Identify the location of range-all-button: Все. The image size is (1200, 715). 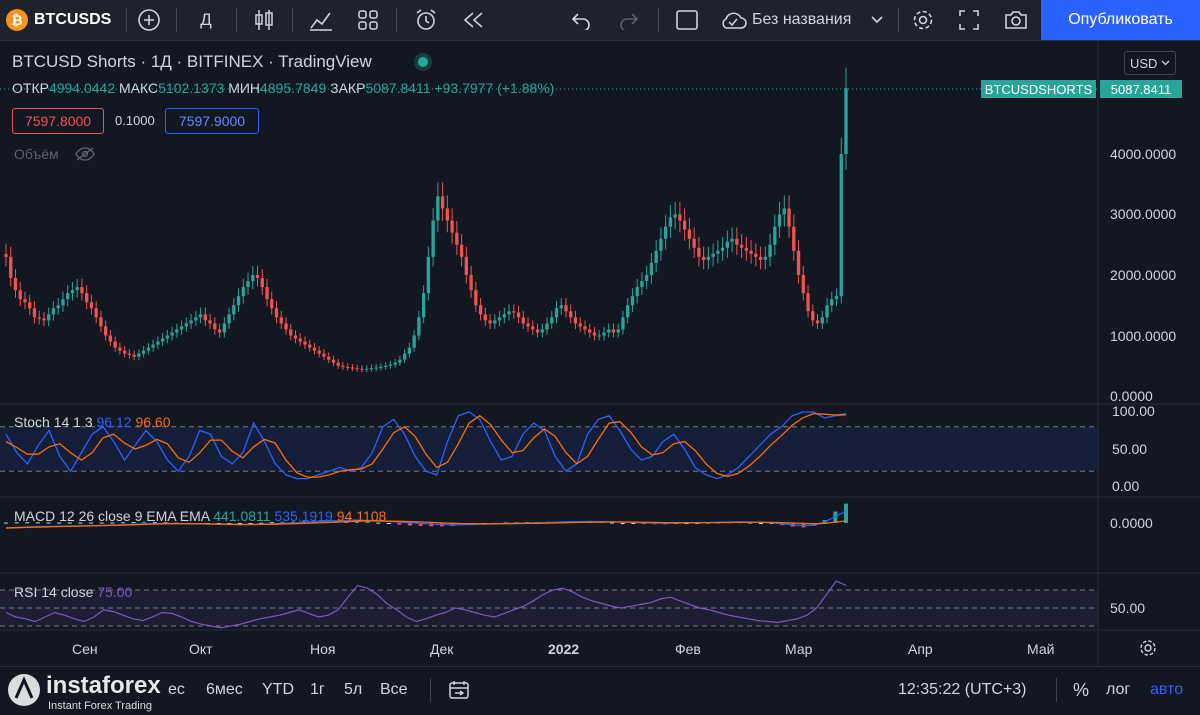
(394, 690).